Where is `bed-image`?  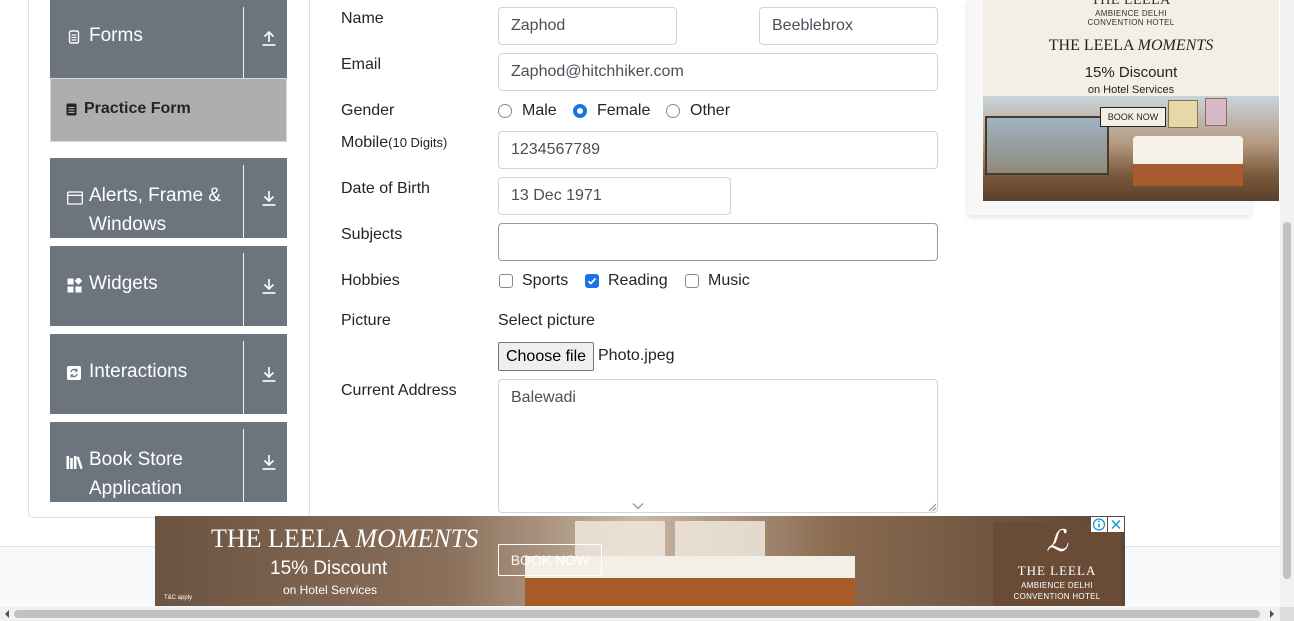
bed-image is located at coordinates (1188, 151).